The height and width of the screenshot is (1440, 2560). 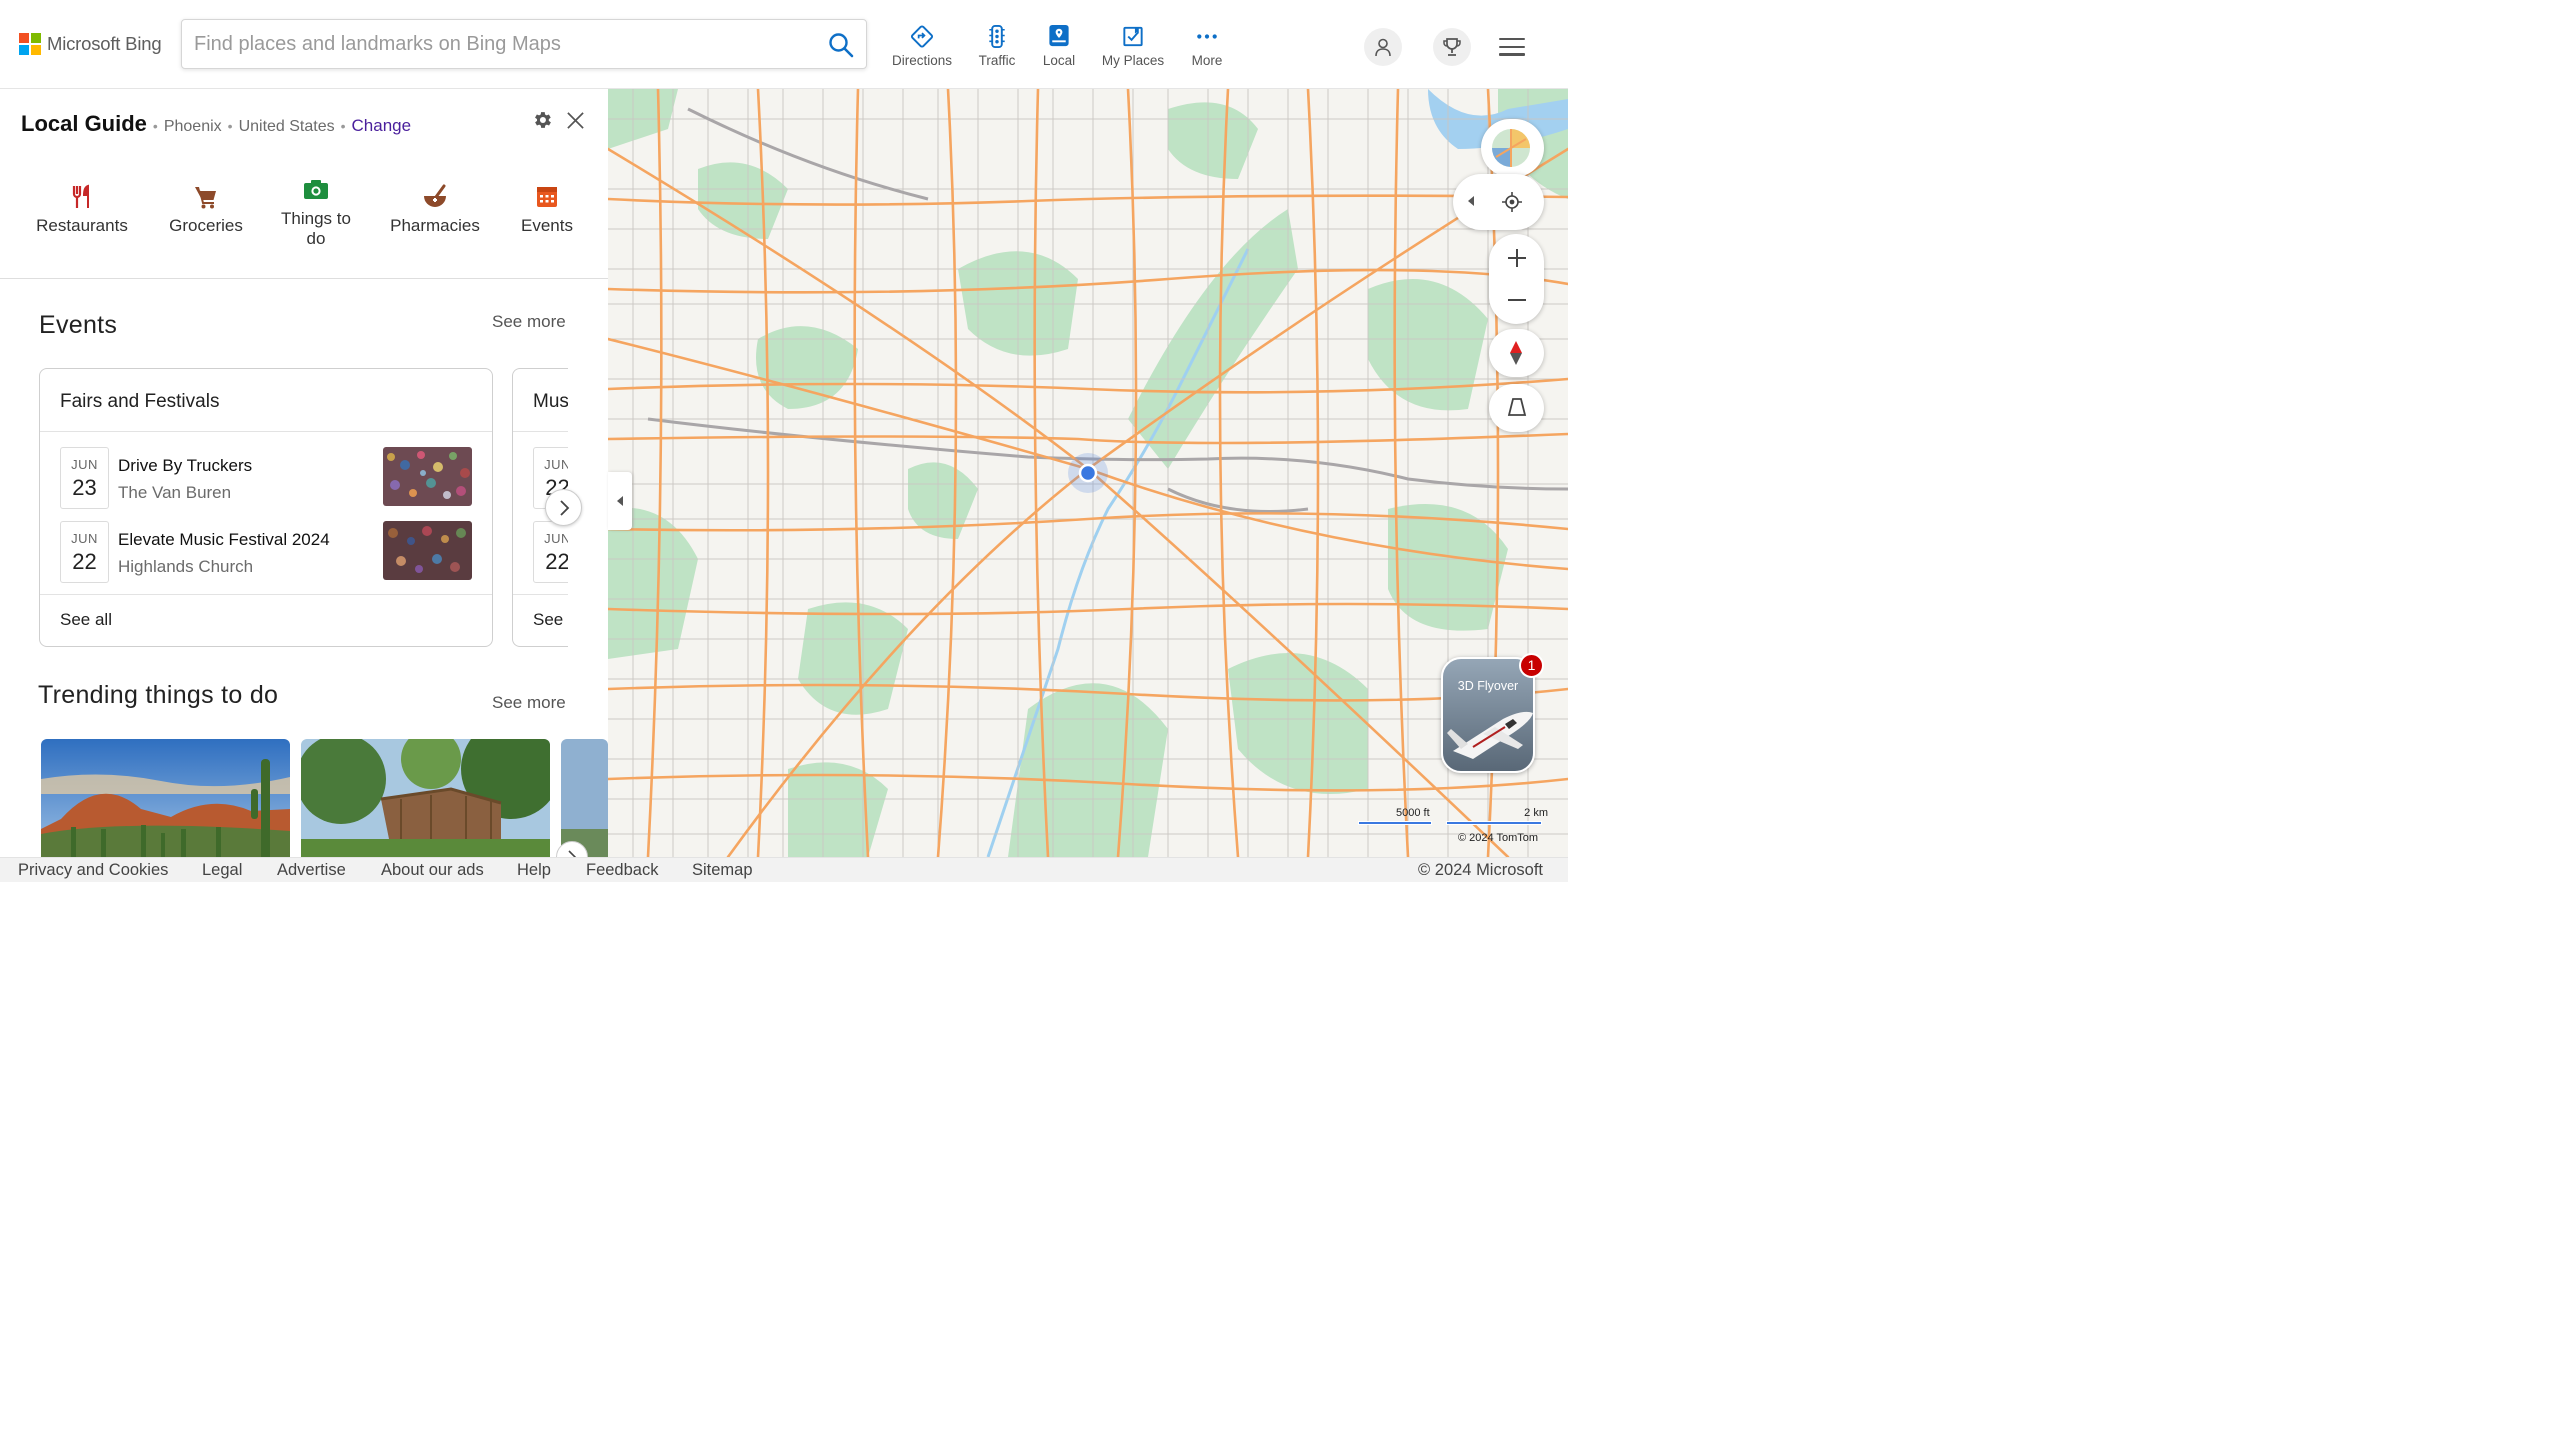 I want to click on plus-icon, so click(x=1517, y=258).